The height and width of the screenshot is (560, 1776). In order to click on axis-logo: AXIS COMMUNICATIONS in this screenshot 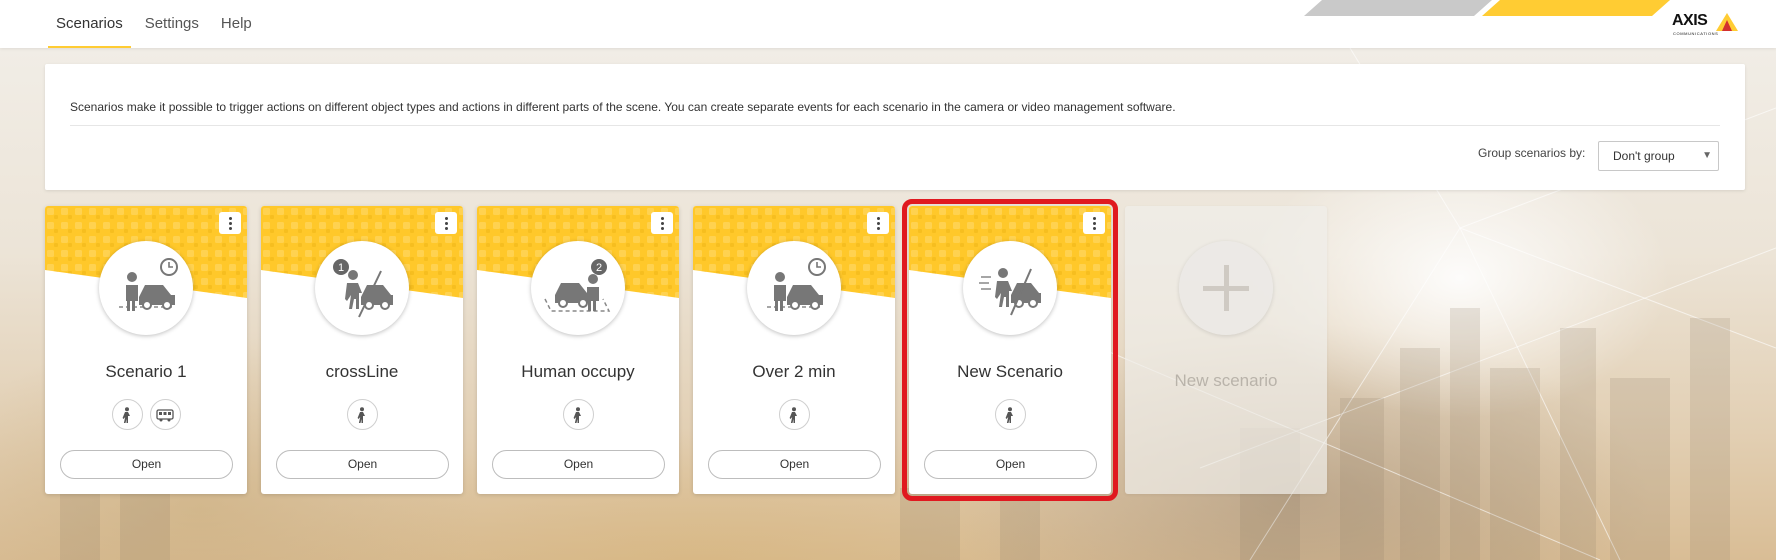, I will do `click(1708, 25)`.